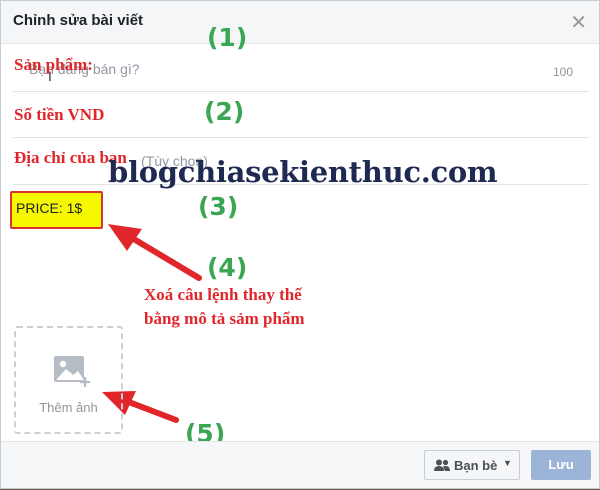 The width and height of the screenshot is (600, 490). Describe the element at coordinates (476, 465) in the screenshot. I see `audience-label: Bạn bè` at that location.